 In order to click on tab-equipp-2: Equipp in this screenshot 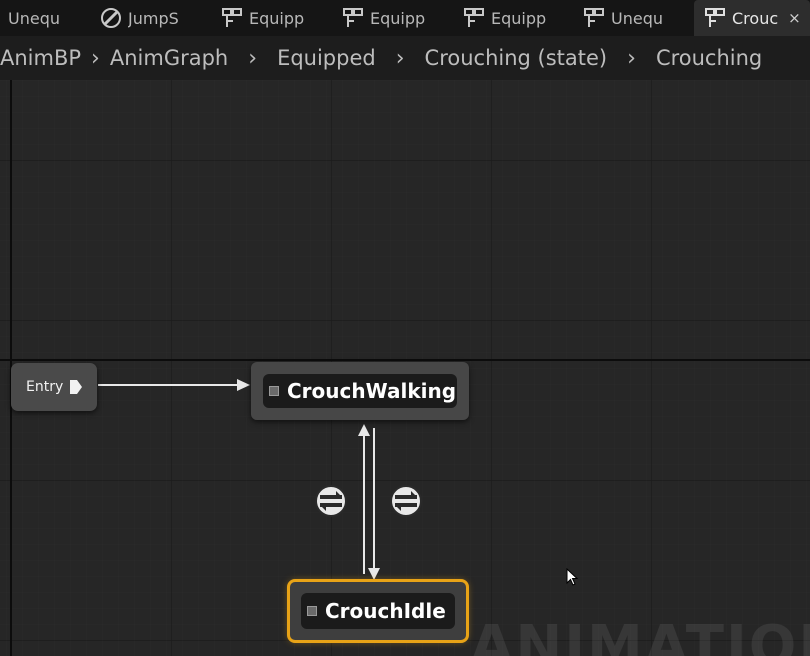, I will do `click(391, 18)`.